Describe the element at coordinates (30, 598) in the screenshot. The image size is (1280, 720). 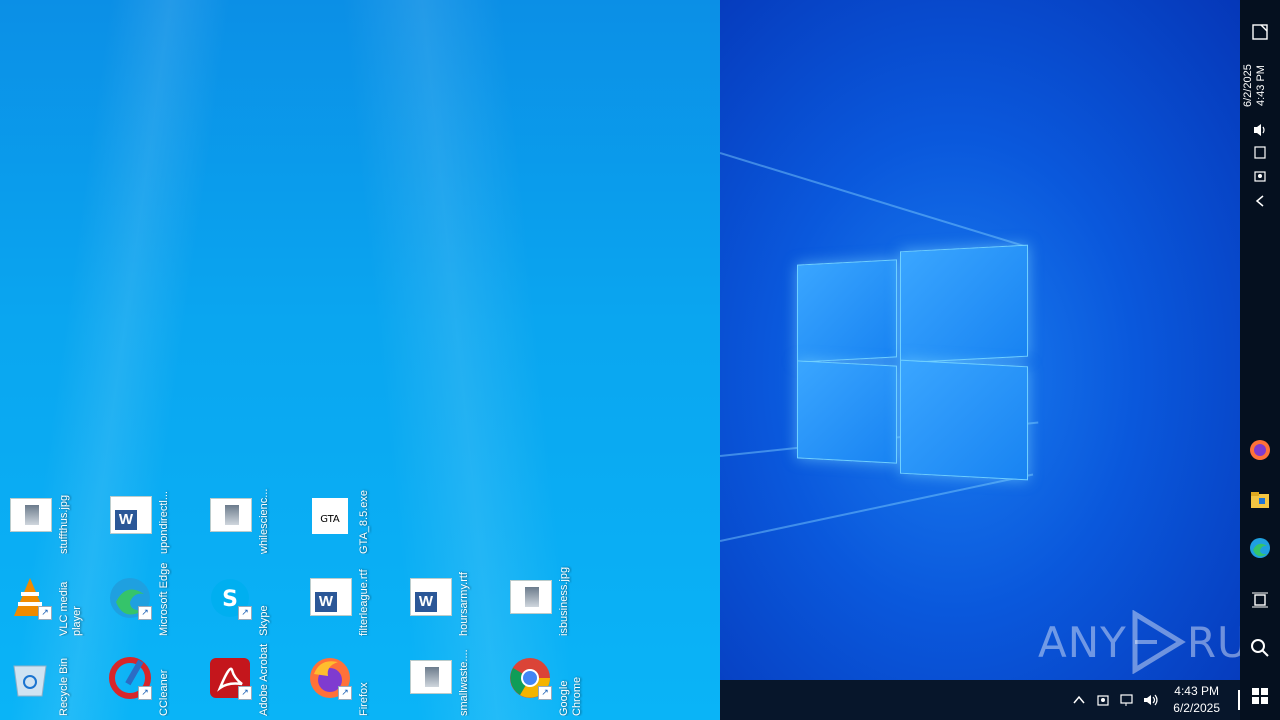
I see `vlc-icon: ↗` at that location.